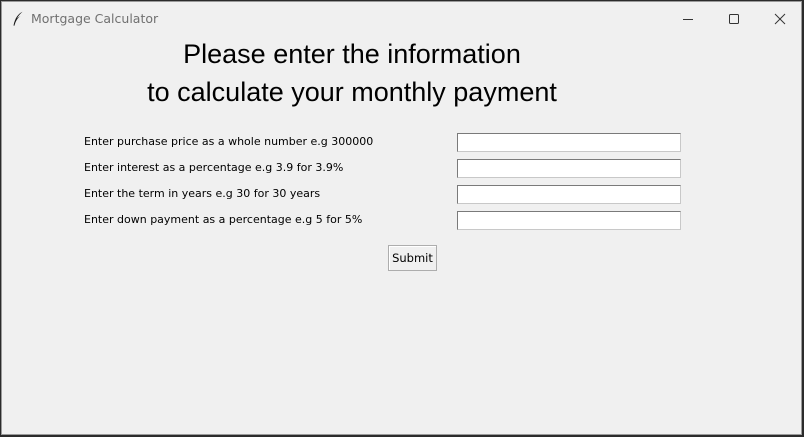  What do you see at coordinates (569, 168) in the screenshot?
I see `interest-rate-input` at bounding box center [569, 168].